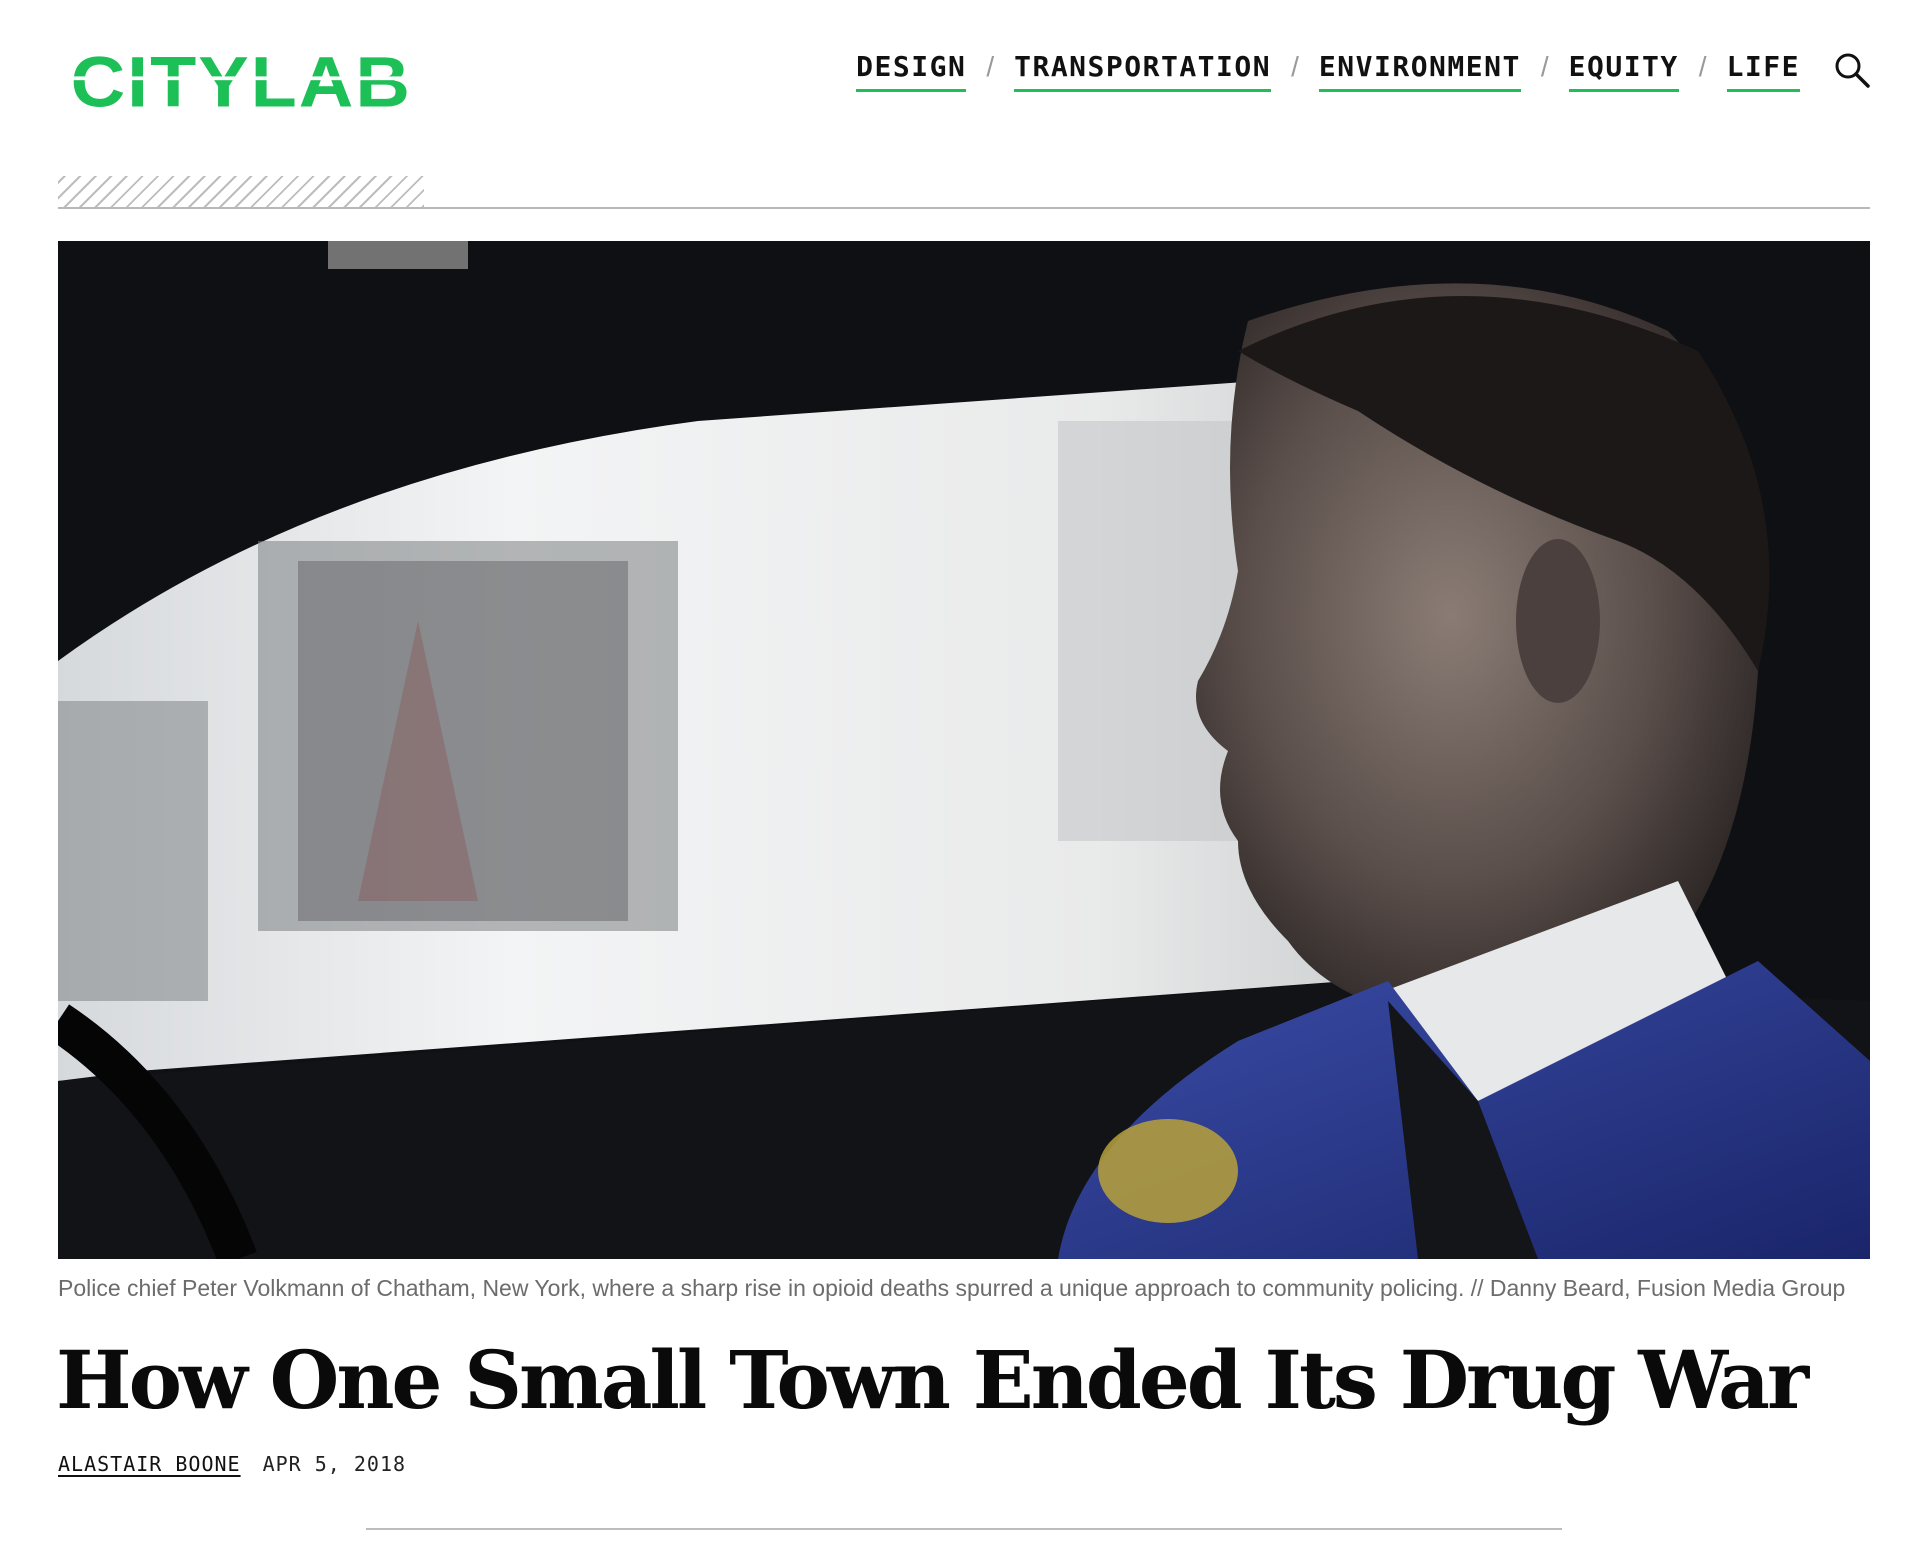 The width and height of the screenshot is (1920, 1552). Describe the element at coordinates (911, 71) in the screenshot. I see `nav-design: DESIGN` at that location.